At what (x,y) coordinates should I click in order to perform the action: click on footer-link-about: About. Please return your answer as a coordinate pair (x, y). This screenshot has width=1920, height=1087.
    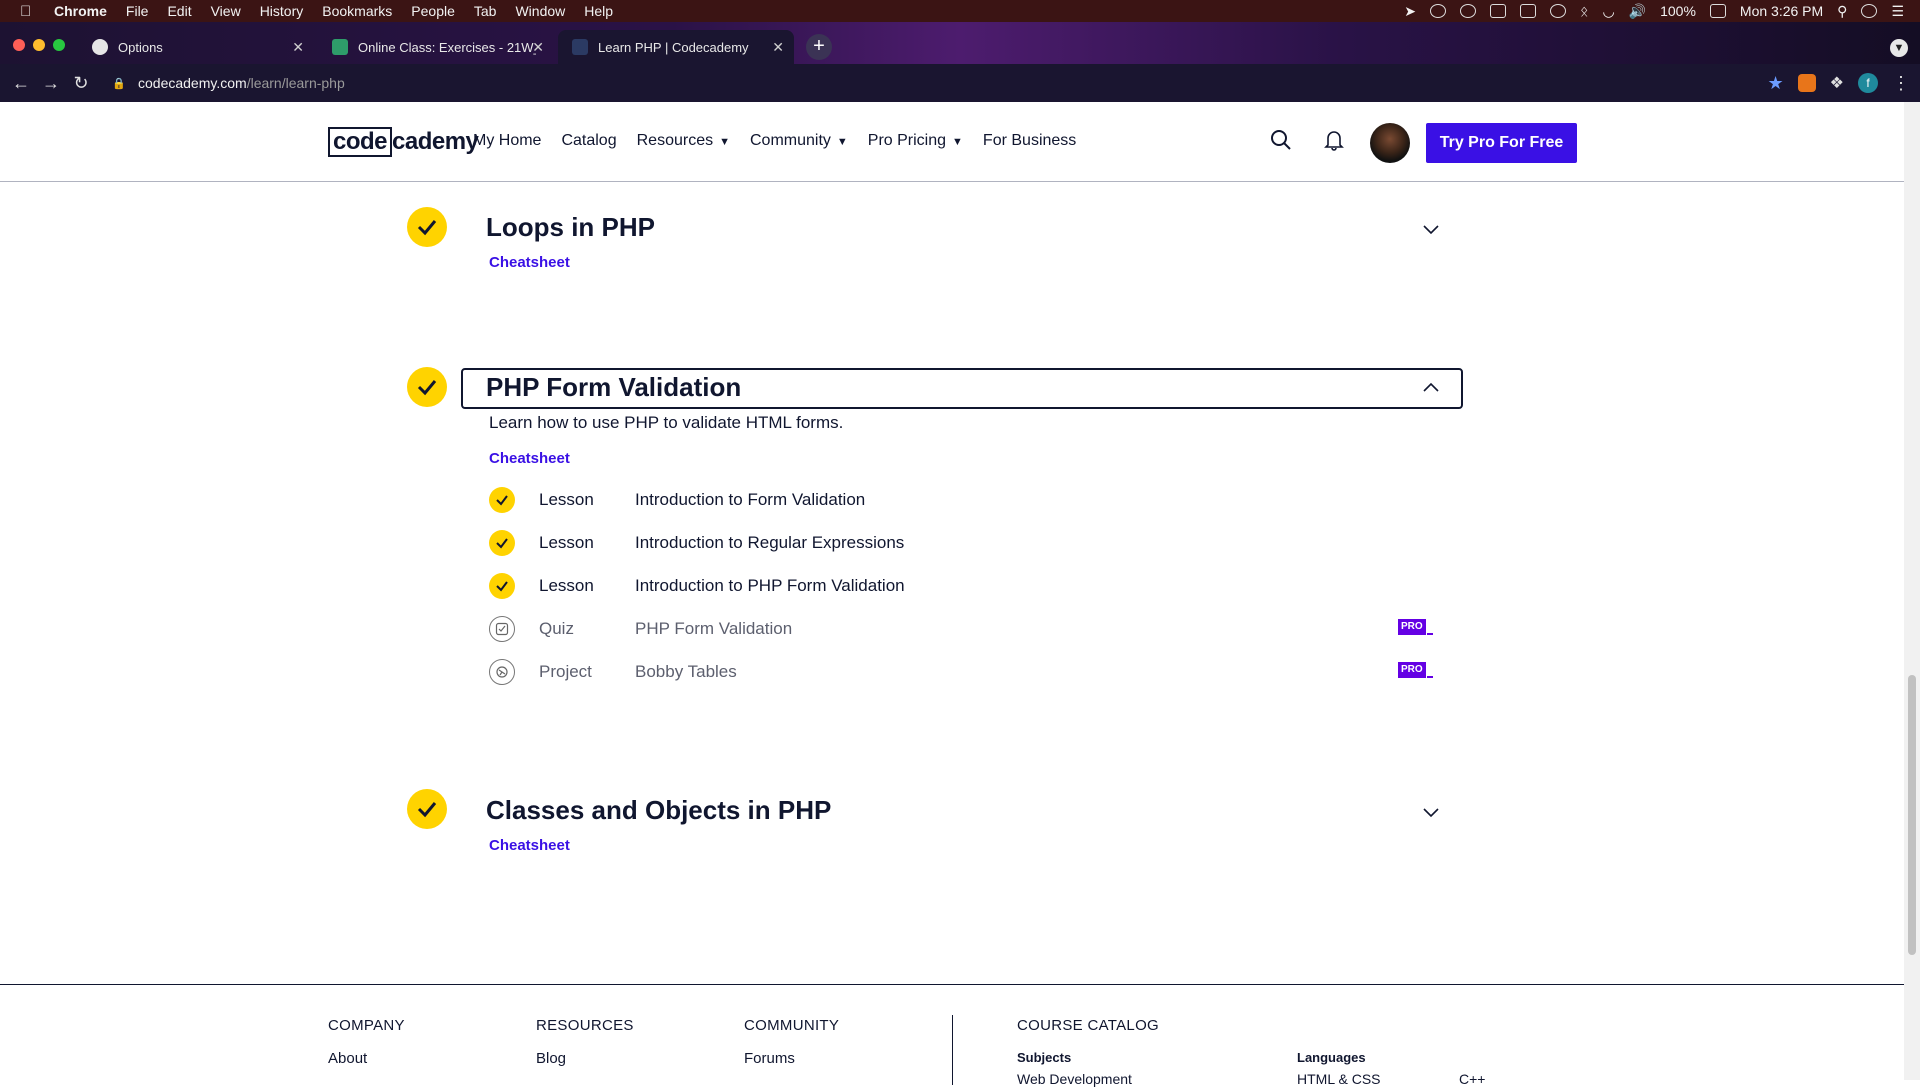
    Looking at the image, I should click on (366, 1058).